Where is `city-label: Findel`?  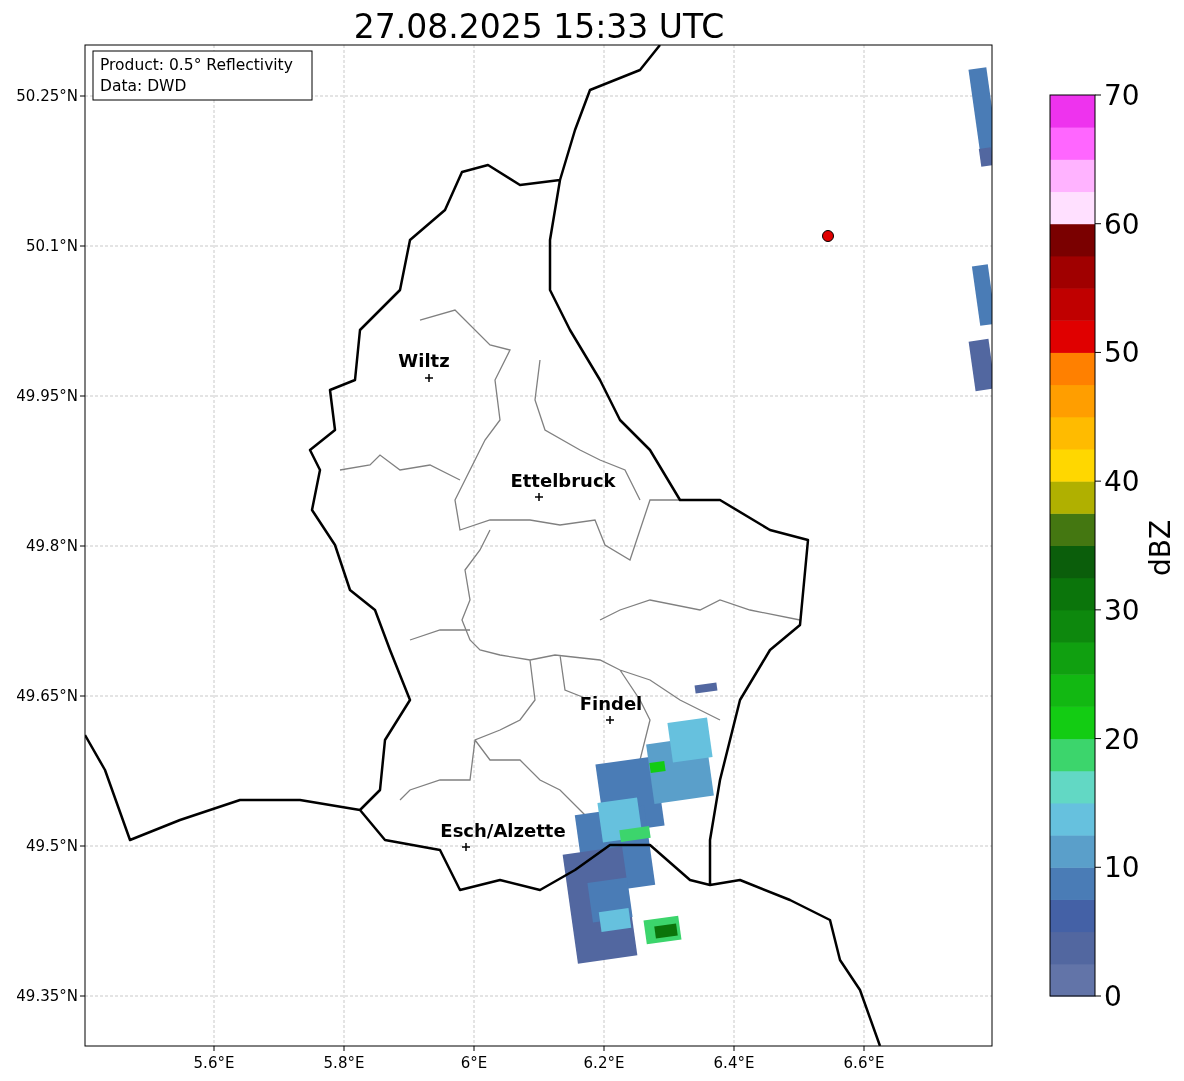
city-label: Findel is located at coordinates (611, 703).